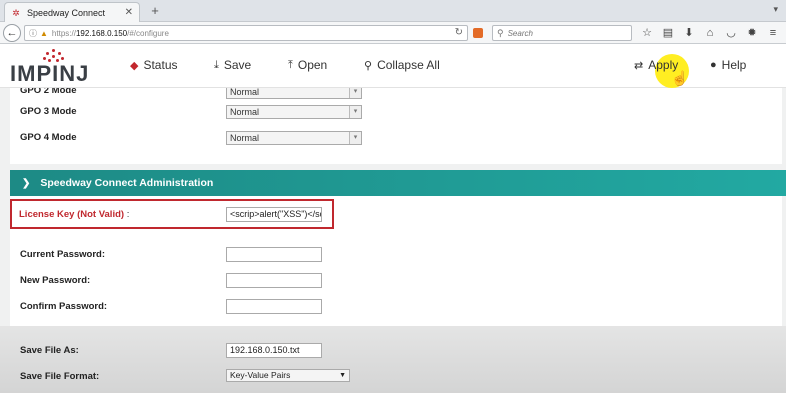 The width and height of the screenshot is (786, 393). What do you see at coordinates (459, 32) in the screenshot?
I see `reload-icon: ↻` at bounding box center [459, 32].